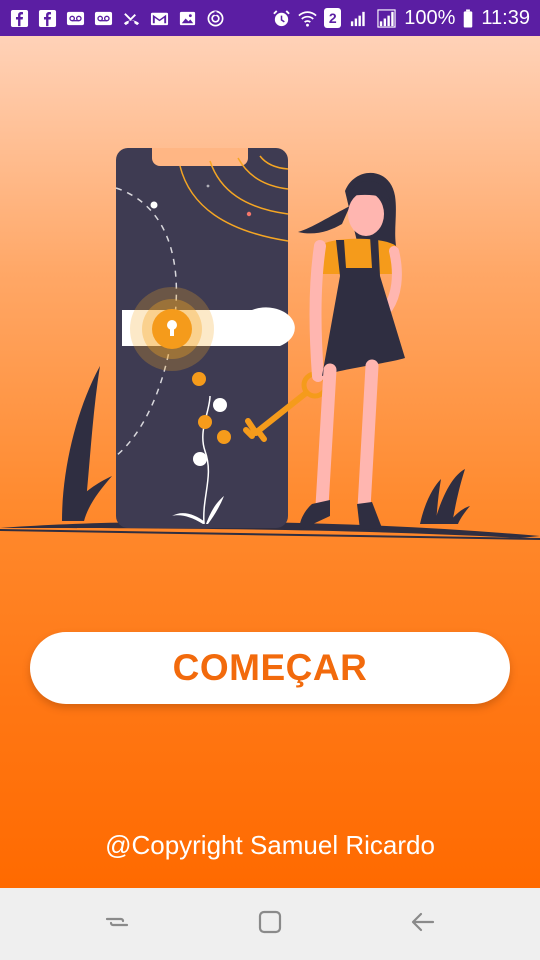 This screenshot has height=960, width=540. I want to click on back-icon, so click(423, 924).